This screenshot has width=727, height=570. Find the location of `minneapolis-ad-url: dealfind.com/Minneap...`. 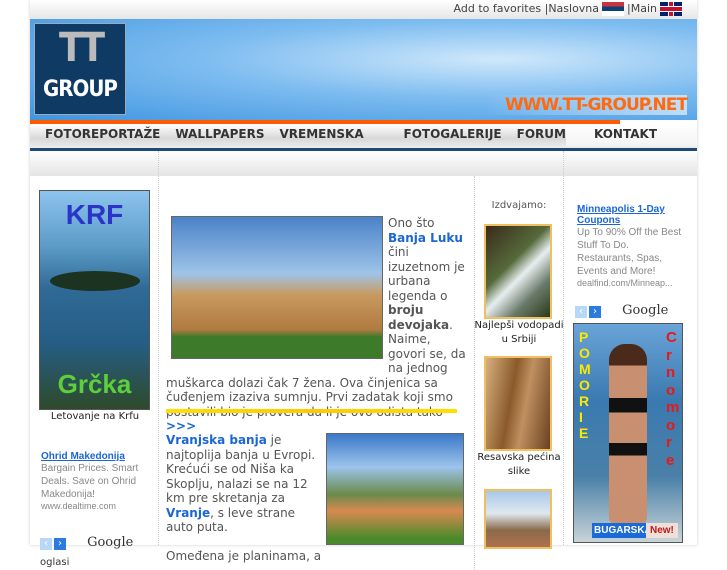

minneapolis-ad-url: dealfind.com/Minneap... is located at coordinates (632, 283).